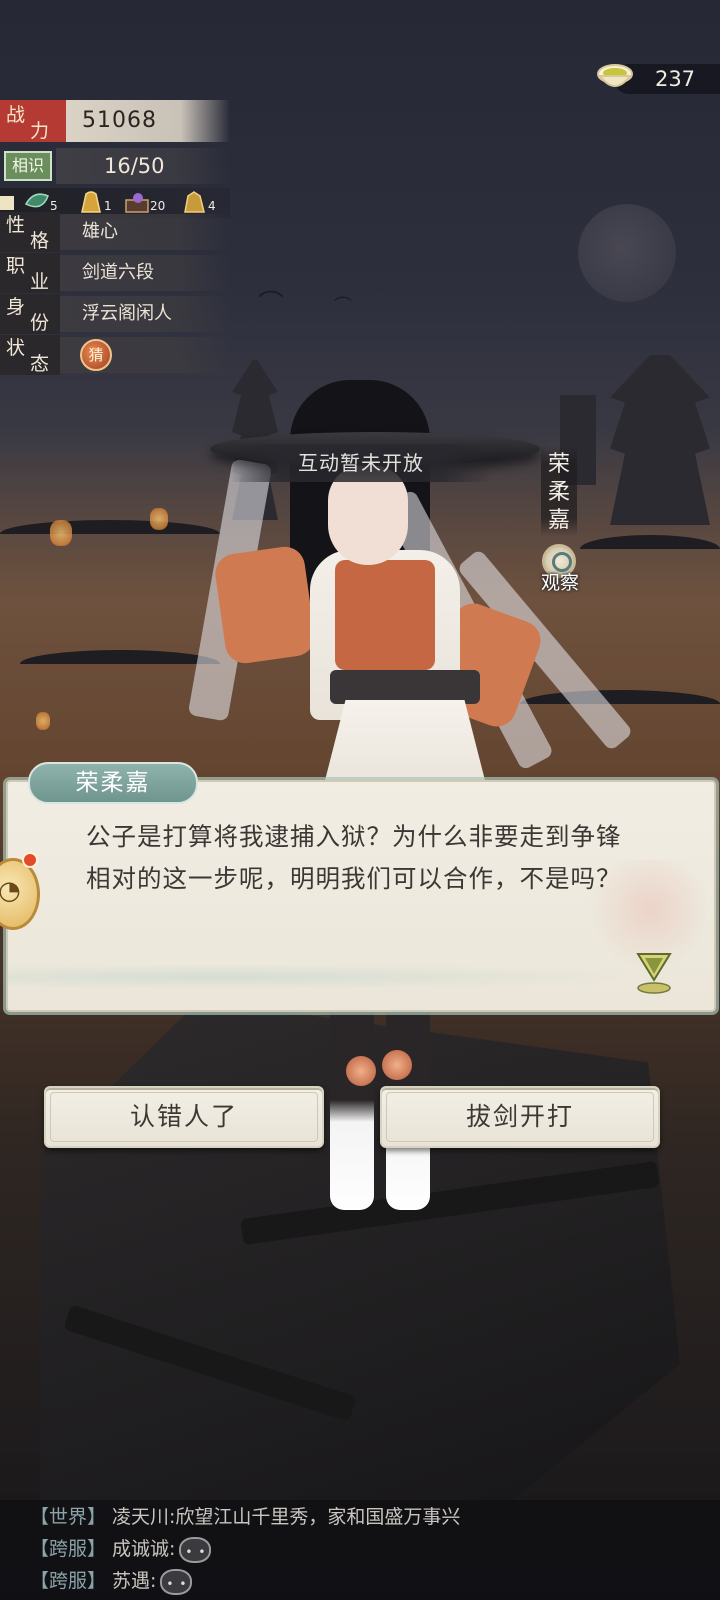  I want to click on chat-message: 欣望江山千里秀，家和国盛万事兴, so click(318, 1517).